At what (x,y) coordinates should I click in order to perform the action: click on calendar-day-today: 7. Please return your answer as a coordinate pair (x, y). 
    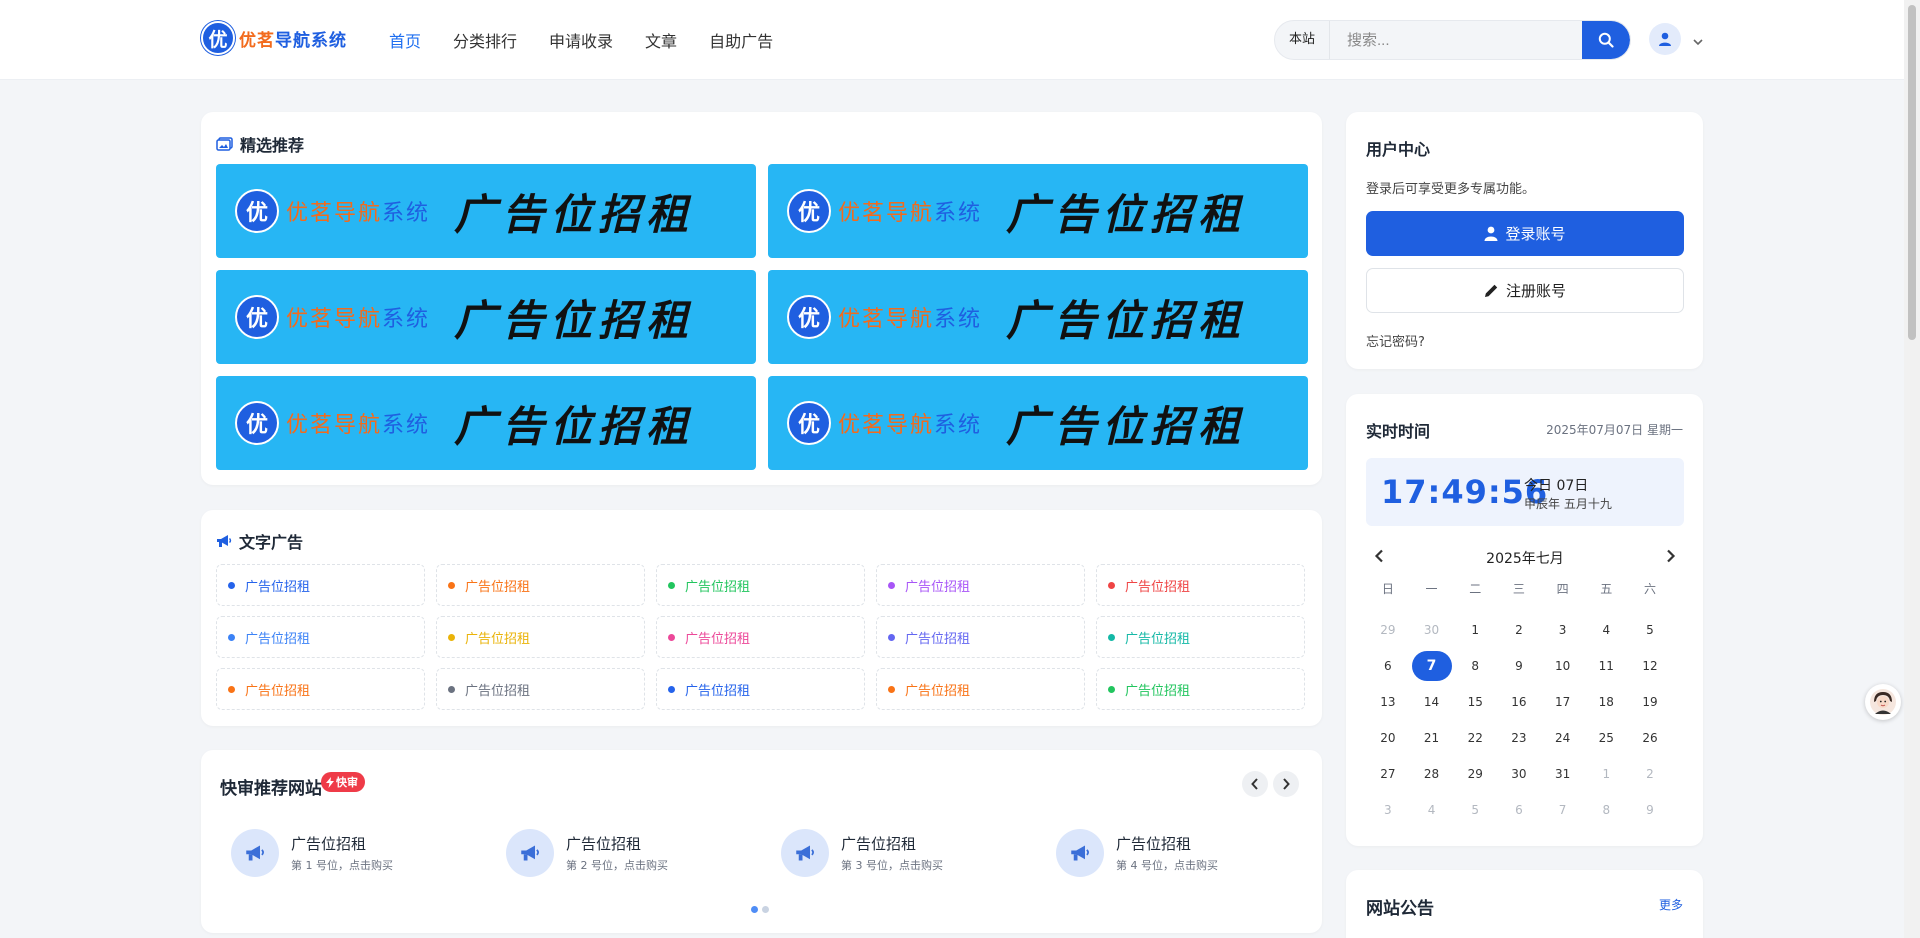
    Looking at the image, I should click on (1432, 666).